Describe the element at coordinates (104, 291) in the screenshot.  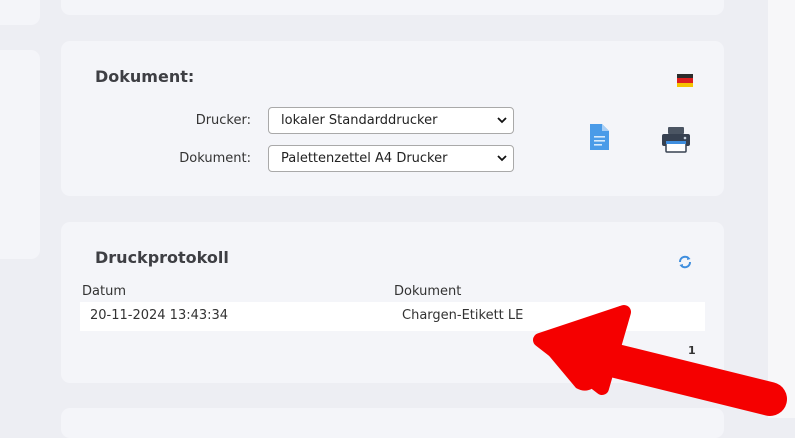
I see `column-header-date: Datum` at that location.